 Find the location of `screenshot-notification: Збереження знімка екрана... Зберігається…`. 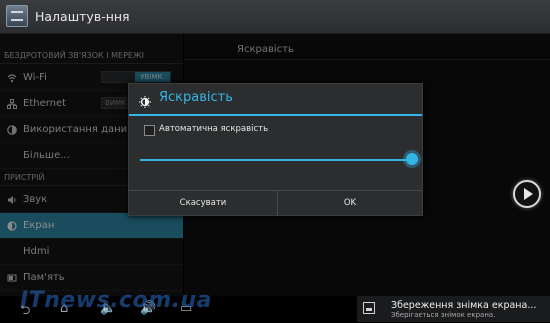

screenshot-notification: Збереження знімка екрана... Зберігається… is located at coordinates (453, 309).